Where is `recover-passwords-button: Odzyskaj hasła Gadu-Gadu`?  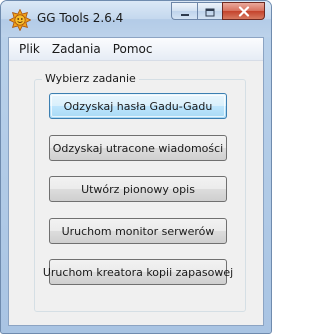
recover-passwords-button: Odzyskaj hasła Gadu-Gadu is located at coordinates (138, 106).